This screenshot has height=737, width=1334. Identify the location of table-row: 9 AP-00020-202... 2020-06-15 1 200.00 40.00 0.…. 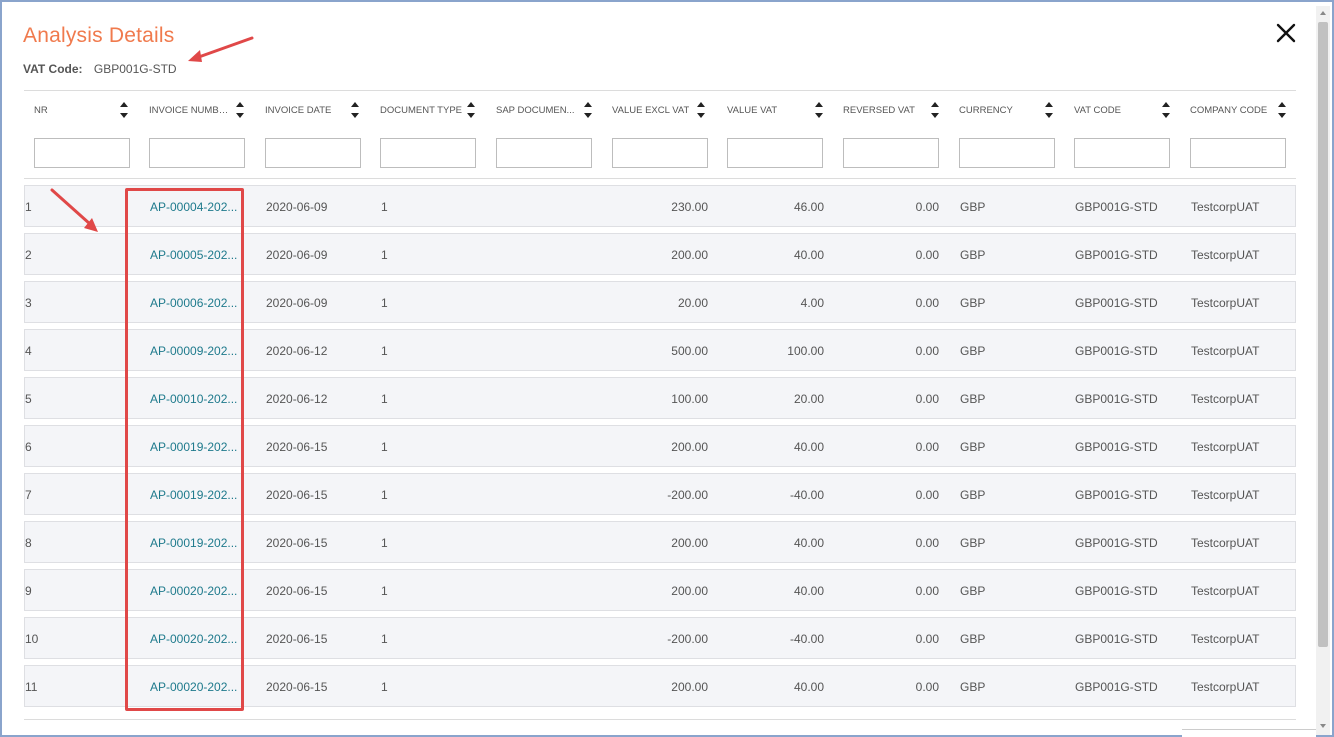
(660, 590).